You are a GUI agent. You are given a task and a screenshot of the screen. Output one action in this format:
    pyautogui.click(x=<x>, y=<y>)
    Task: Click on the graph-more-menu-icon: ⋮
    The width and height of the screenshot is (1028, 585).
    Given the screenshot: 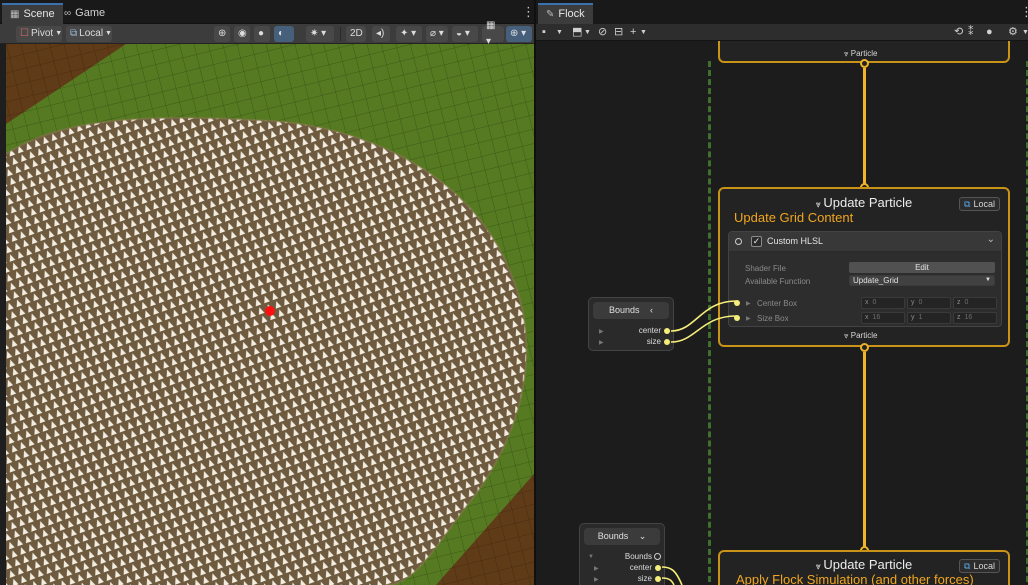 What is the action you would take?
    pyautogui.click(x=1024, y=12)
    